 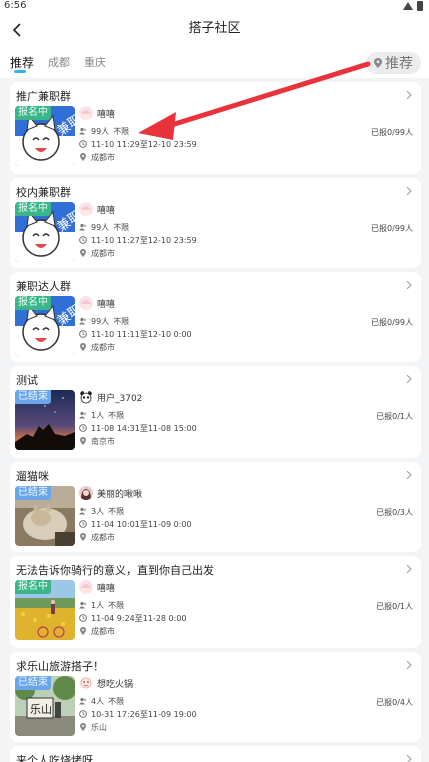 What do you see at coordinates (41, 709) in the screenshot?
I see `svg-text: 乐山` at bounding box center [41, 709].